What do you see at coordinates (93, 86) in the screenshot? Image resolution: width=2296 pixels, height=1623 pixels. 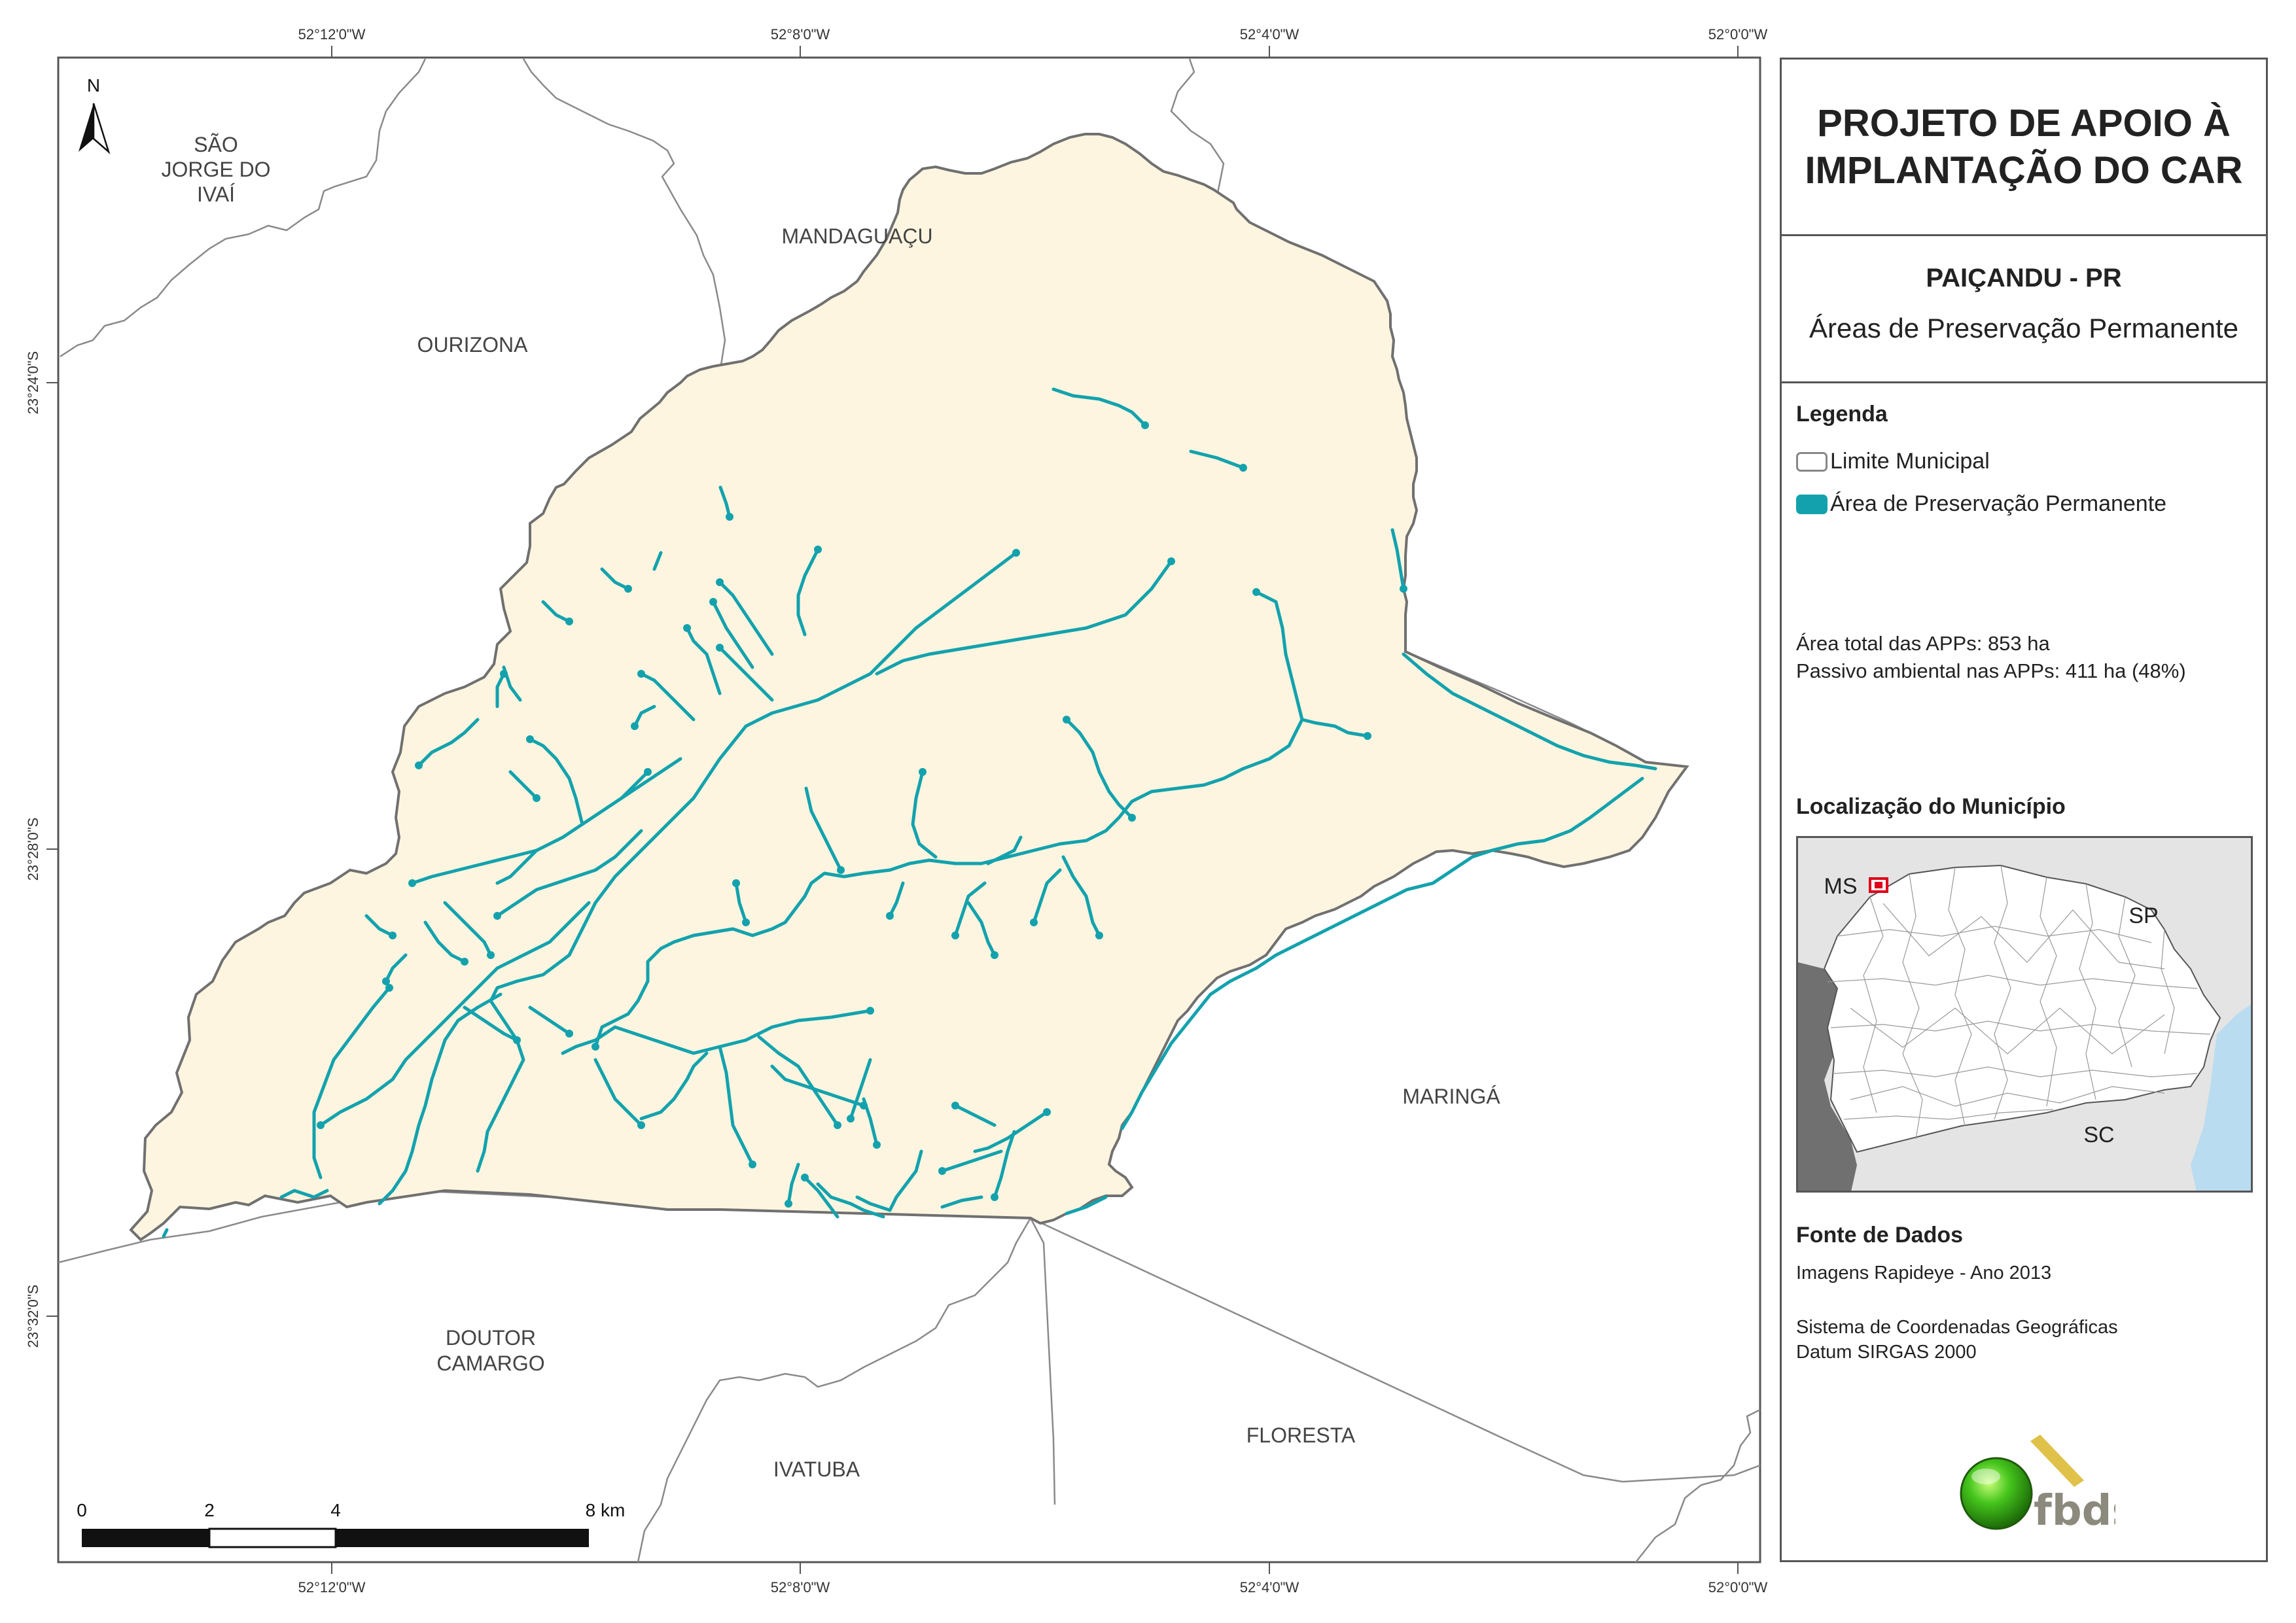 I see `svg-text: N` at bounding box center [93, 86].